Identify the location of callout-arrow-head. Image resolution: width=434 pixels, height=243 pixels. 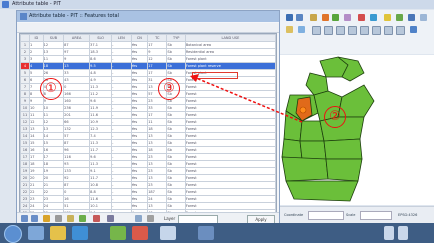
(194, 78).